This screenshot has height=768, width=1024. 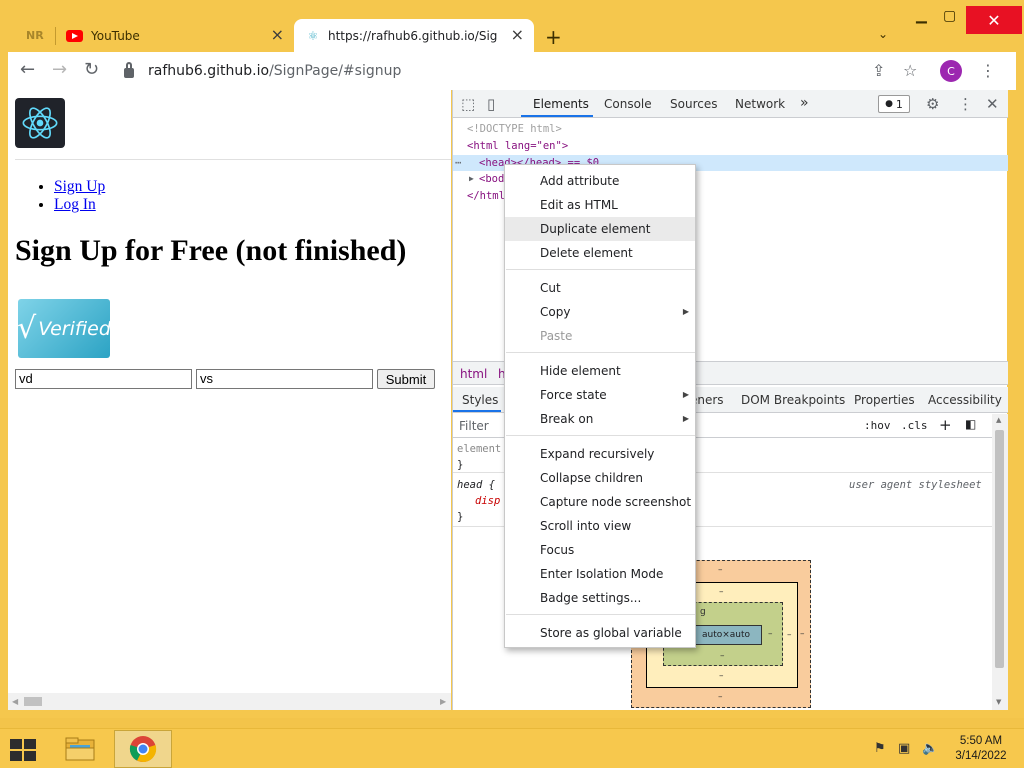 What do you see at coordinates (40, 123) in the screenshot?
I see `react-logo-icon` at bounding box center [40, 123].